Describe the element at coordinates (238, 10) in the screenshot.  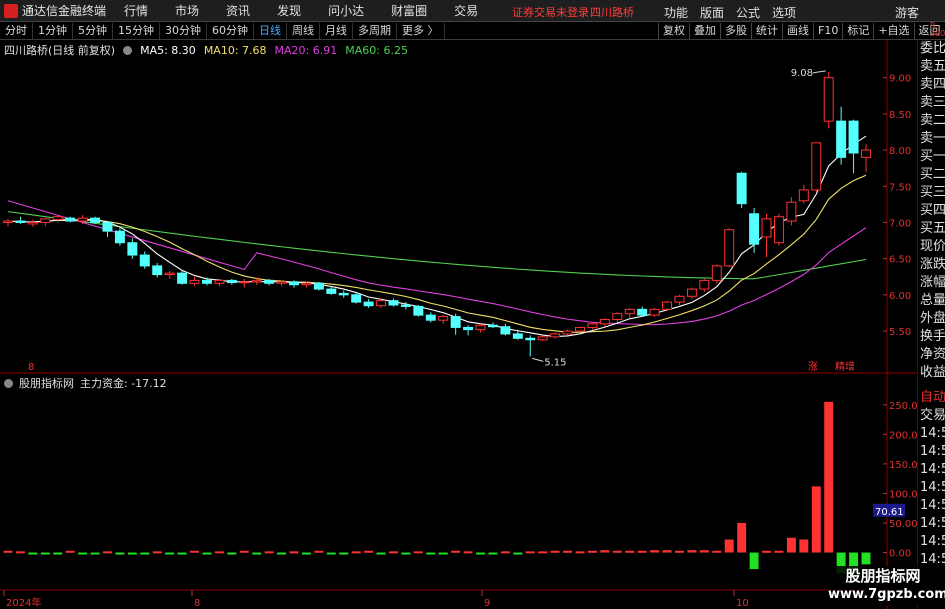
I see `menu-zixun: 资讯` at that location.